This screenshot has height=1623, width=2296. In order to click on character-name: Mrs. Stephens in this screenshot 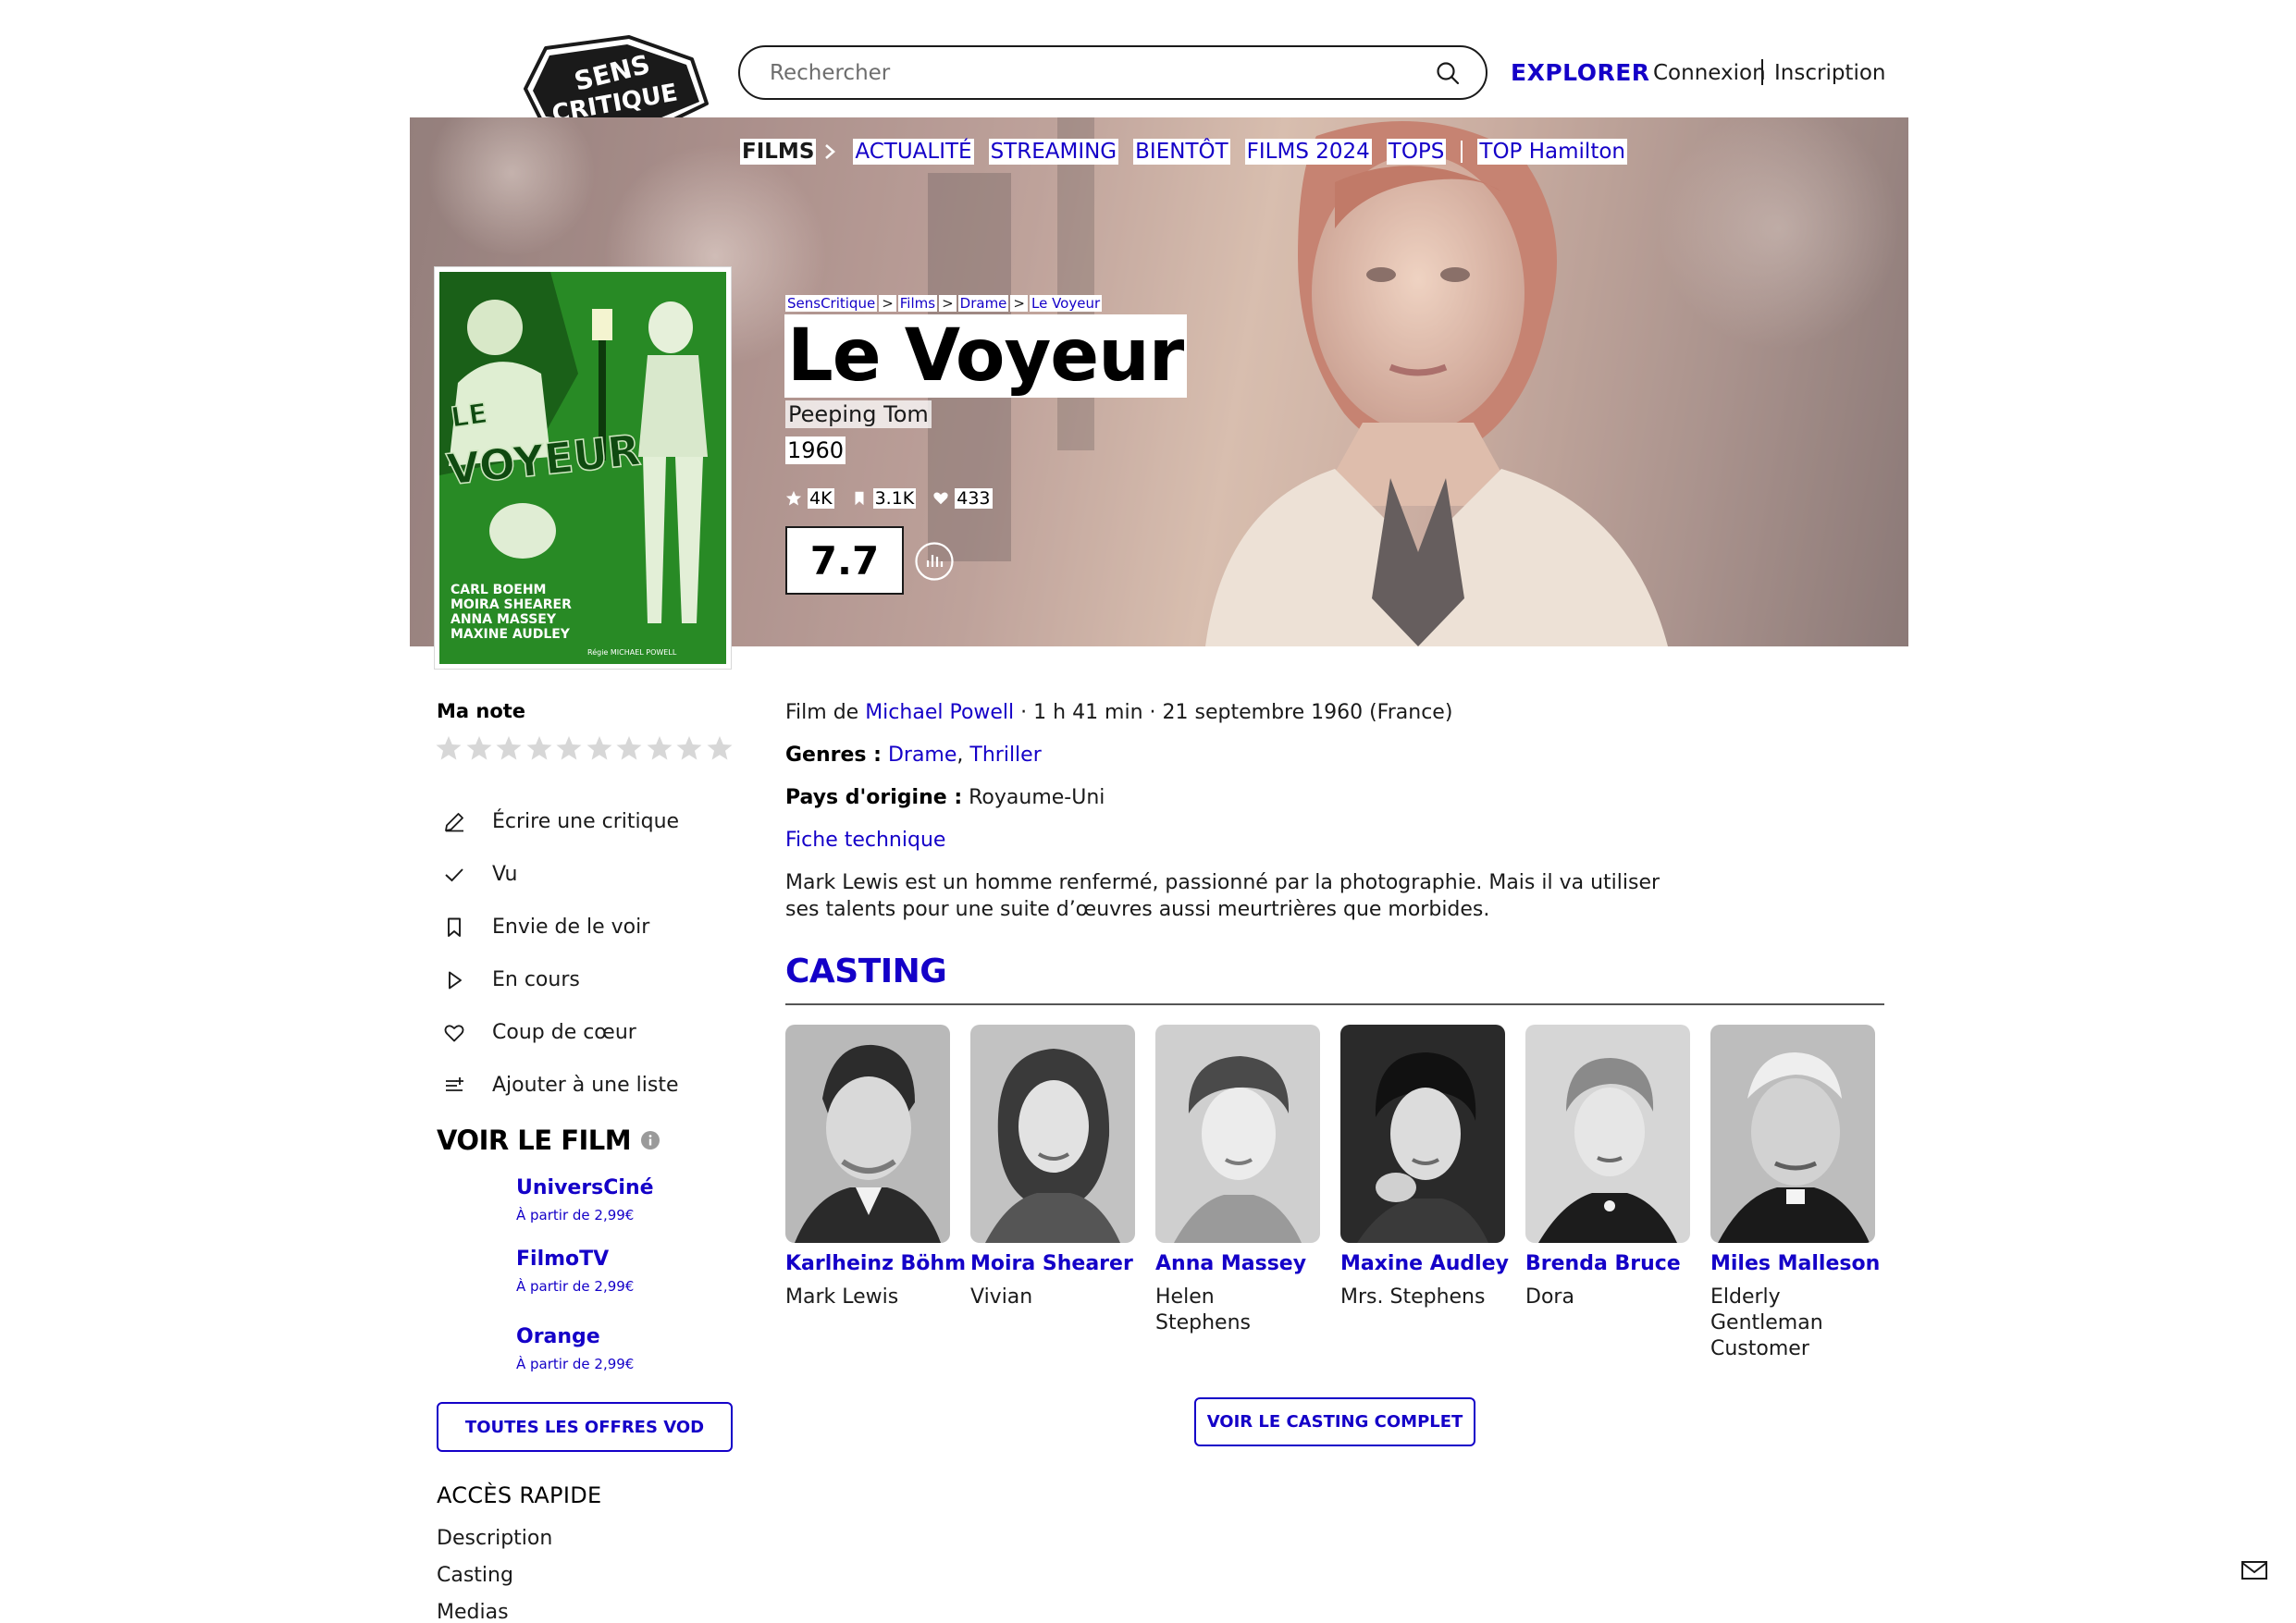, I will do `click(1413, 1297)`.